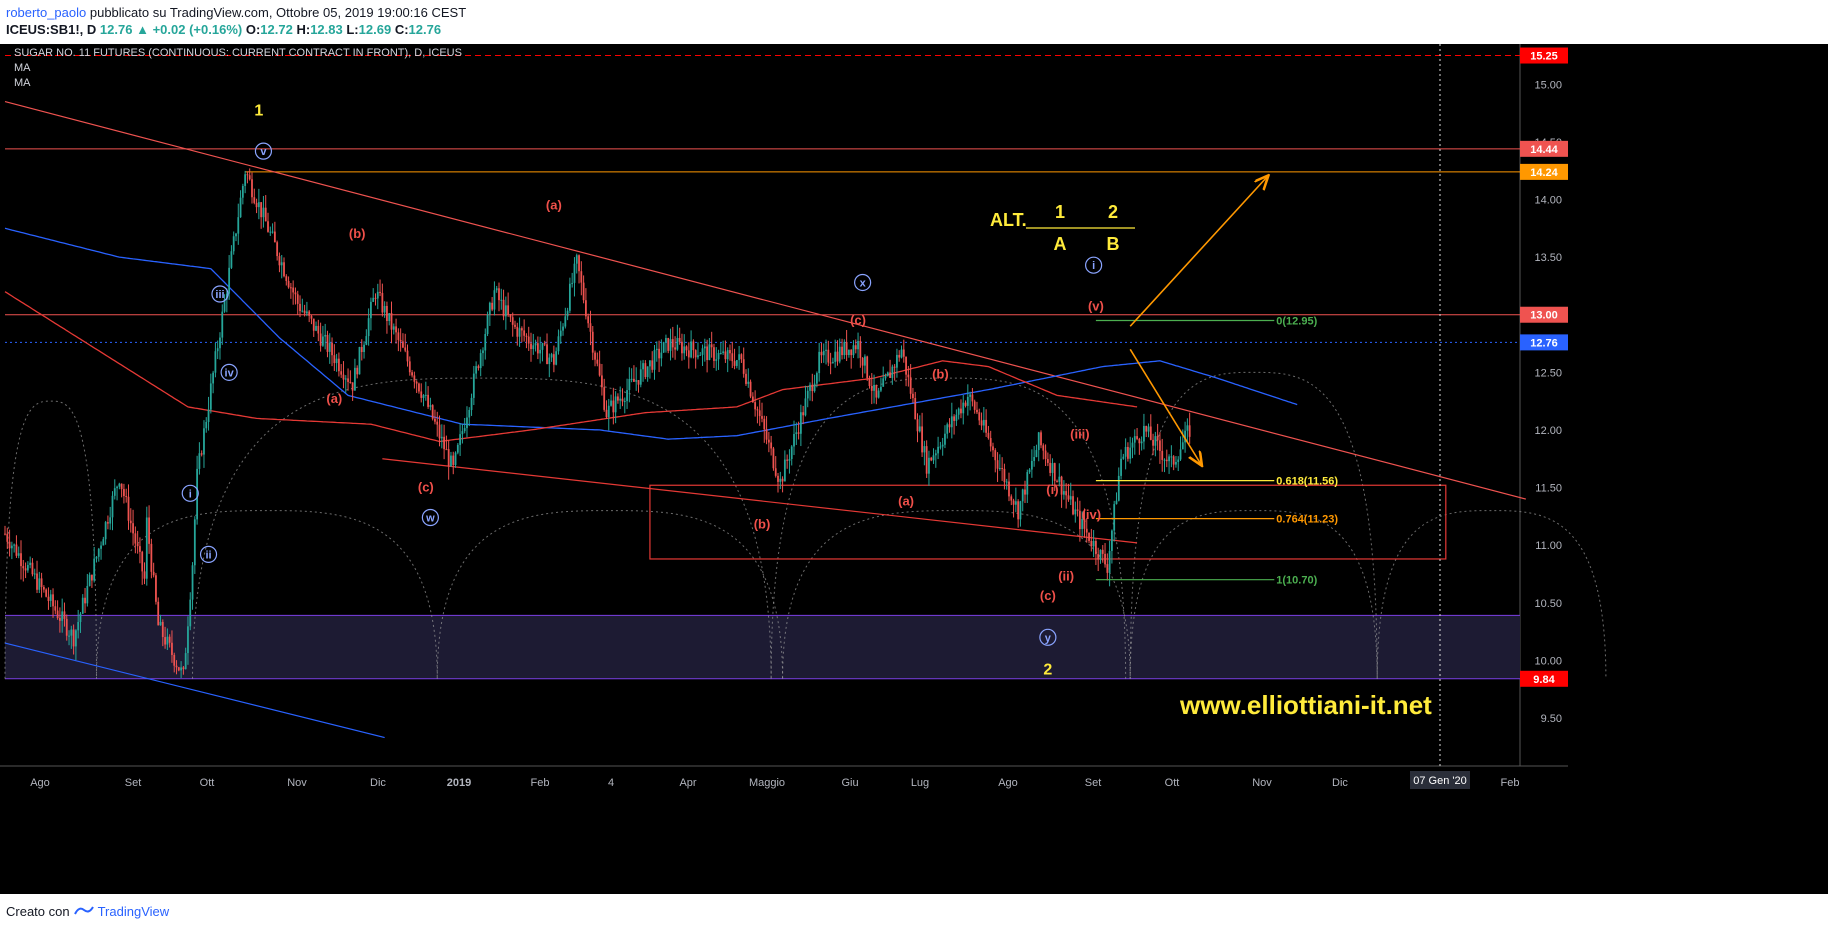  What do you see at coordinates (1307, 482) in the screenshot?
I see `fib-level-label: 0.618(11.56)` at bounding box center [1307, 482].